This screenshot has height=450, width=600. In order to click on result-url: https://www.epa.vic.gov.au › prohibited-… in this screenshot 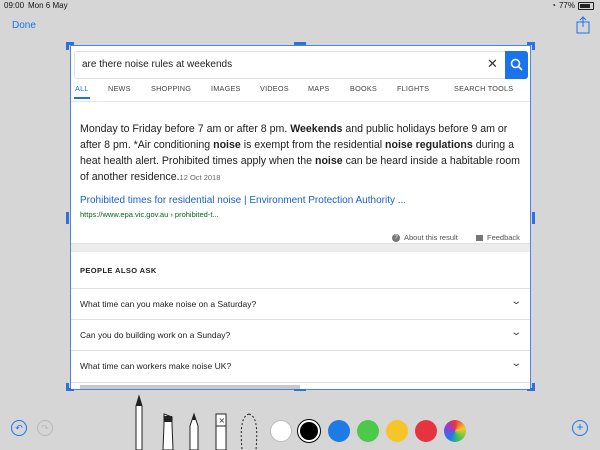, I will do `click(149, 214)`.